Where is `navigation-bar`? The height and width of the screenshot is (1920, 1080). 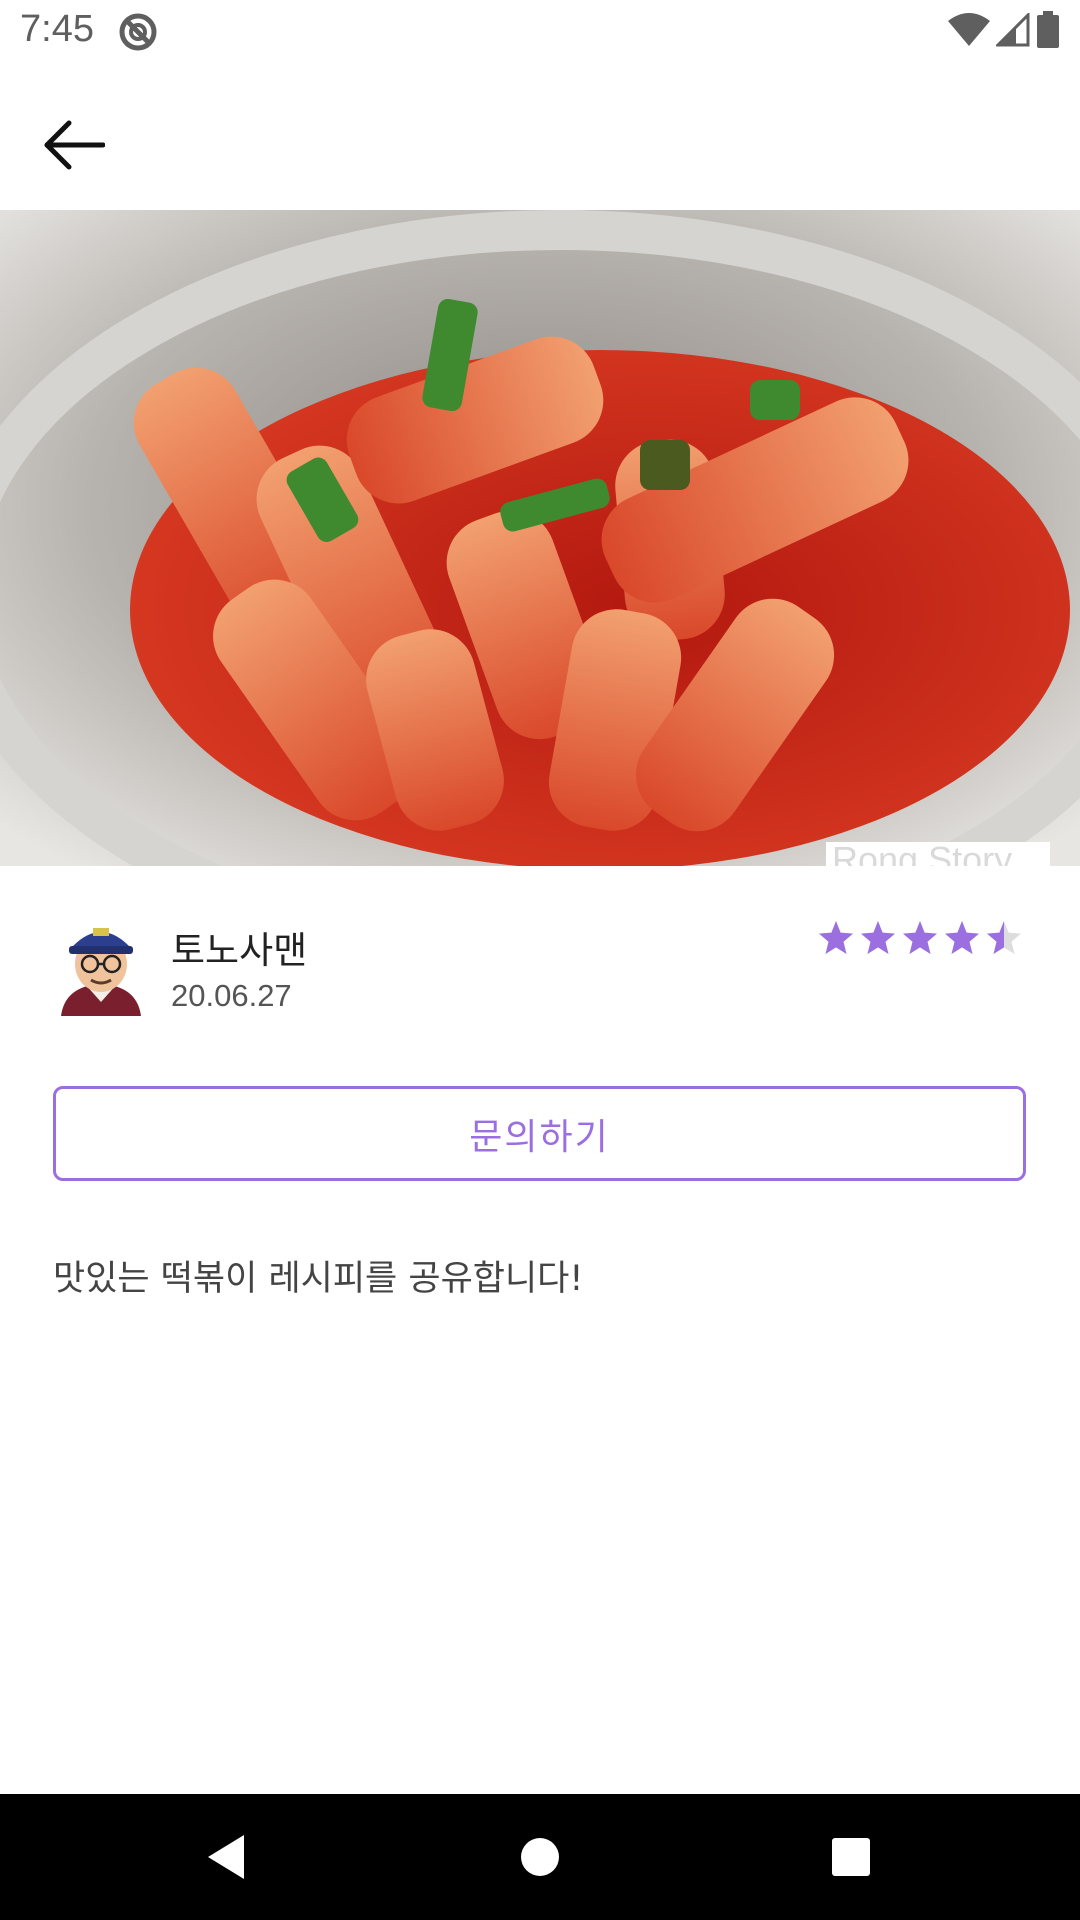
navigation-bar is located at coordinates (540, 1857).